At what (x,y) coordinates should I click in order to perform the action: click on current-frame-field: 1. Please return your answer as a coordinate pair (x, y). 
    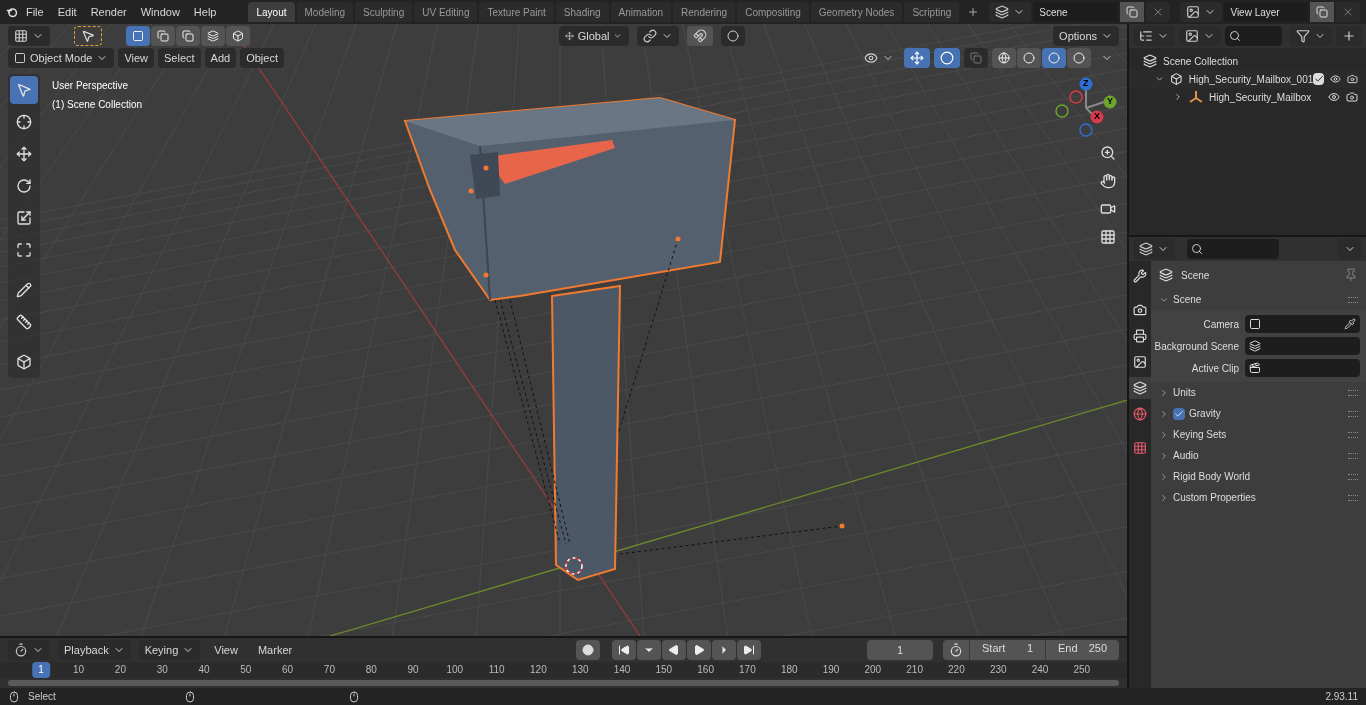
    Looking at the image, I should click on (900, 650).